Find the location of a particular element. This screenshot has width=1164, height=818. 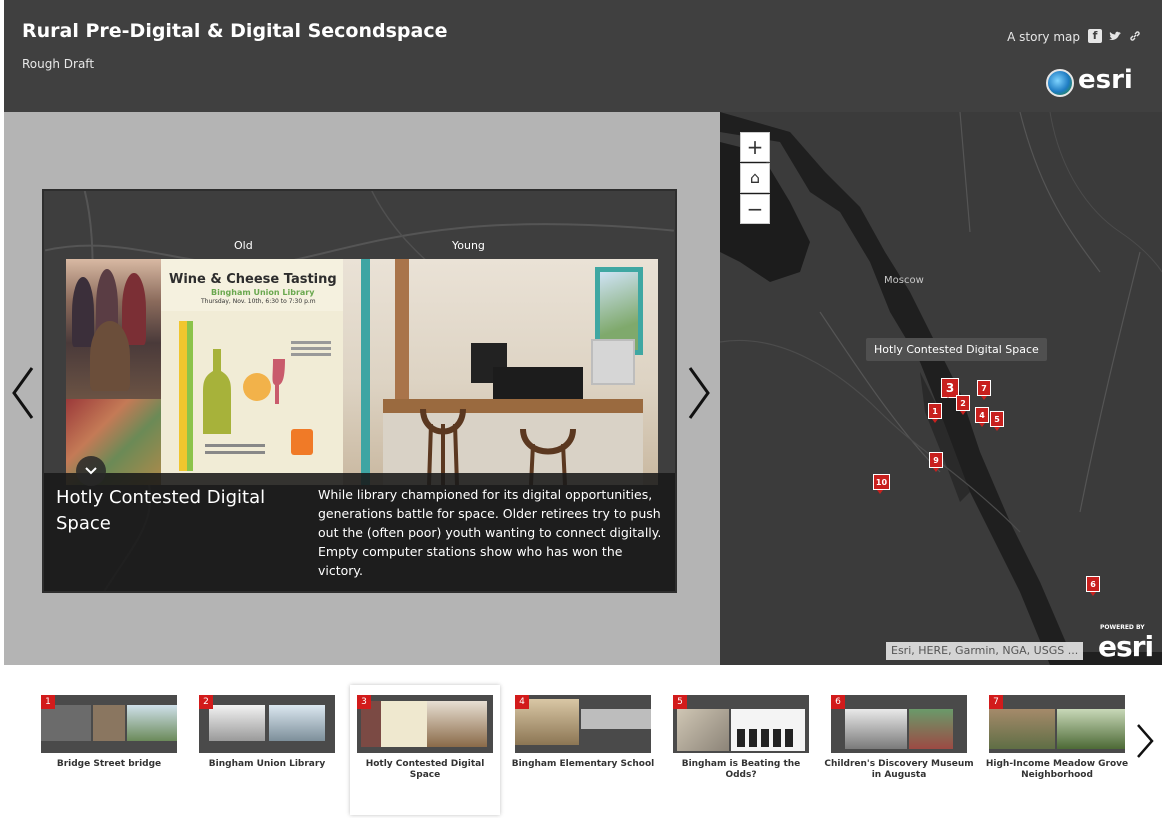

carousel-next-arrow-icon is located at coordinates (1145, 741).